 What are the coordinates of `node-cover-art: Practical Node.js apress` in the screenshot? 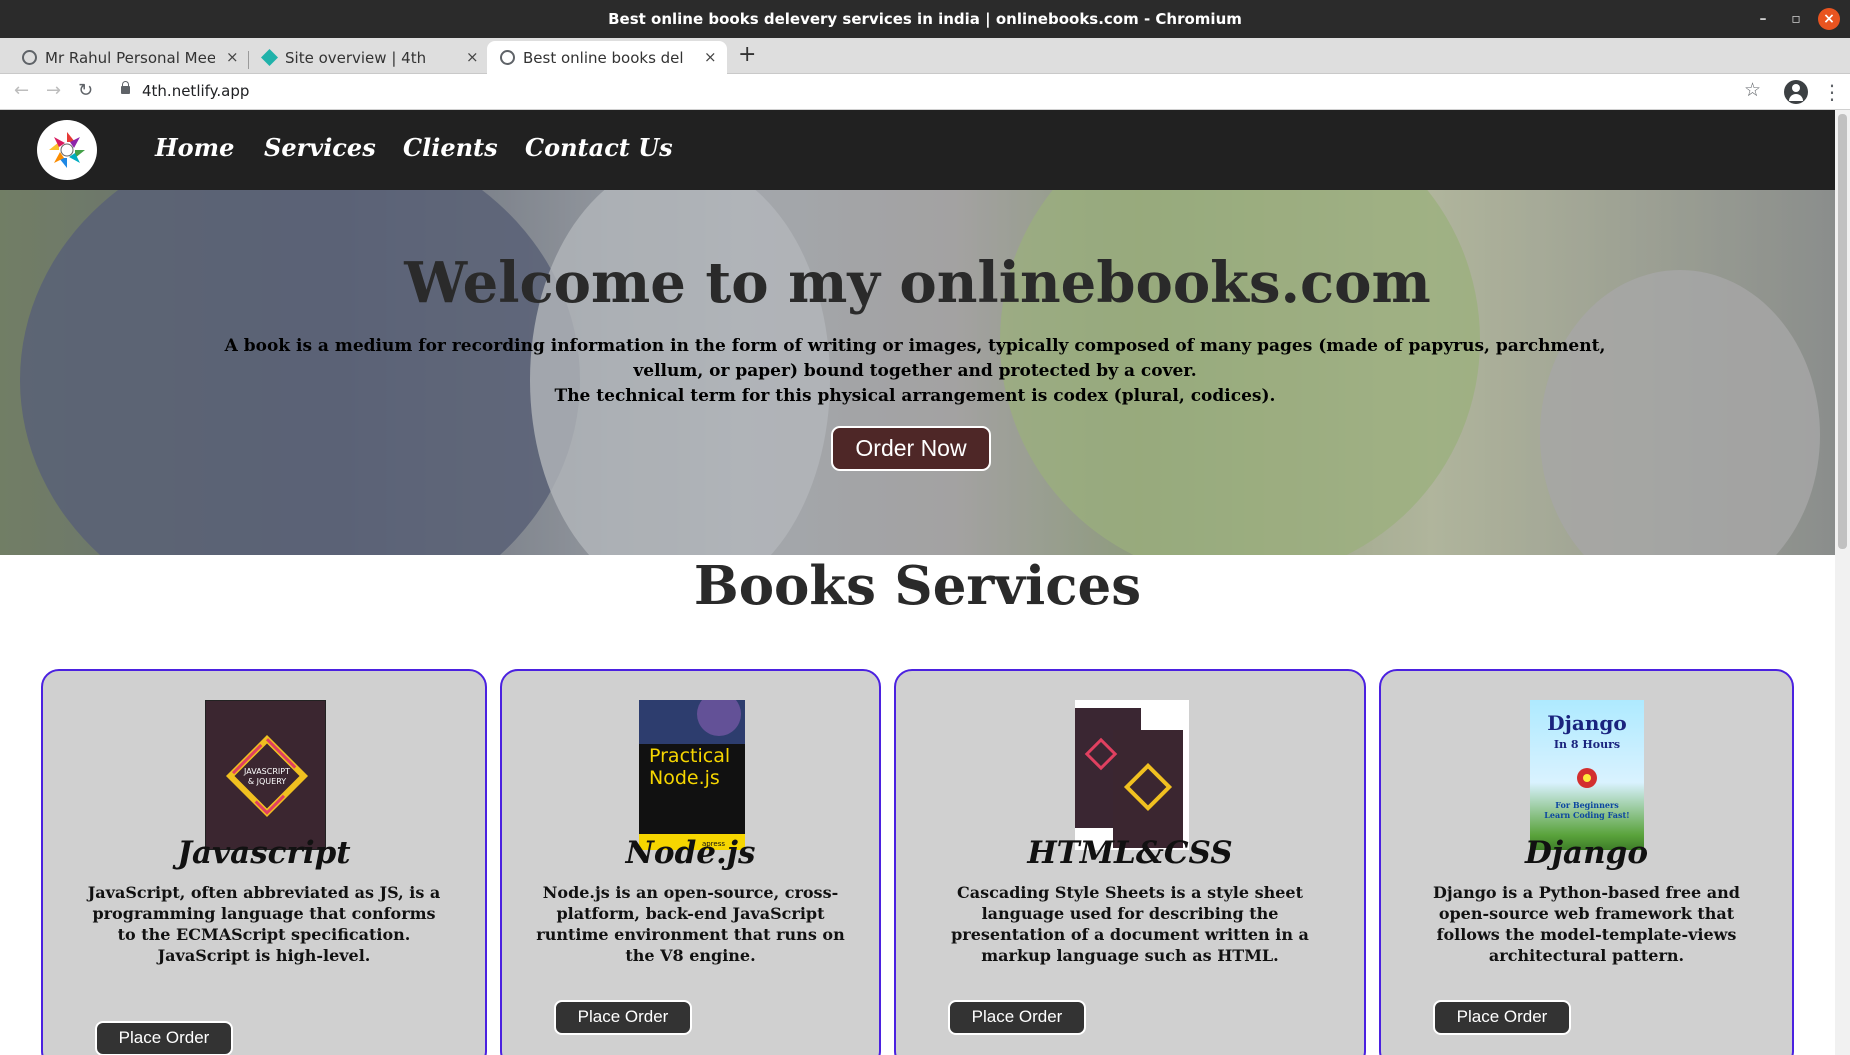 It's located at (692, 771).